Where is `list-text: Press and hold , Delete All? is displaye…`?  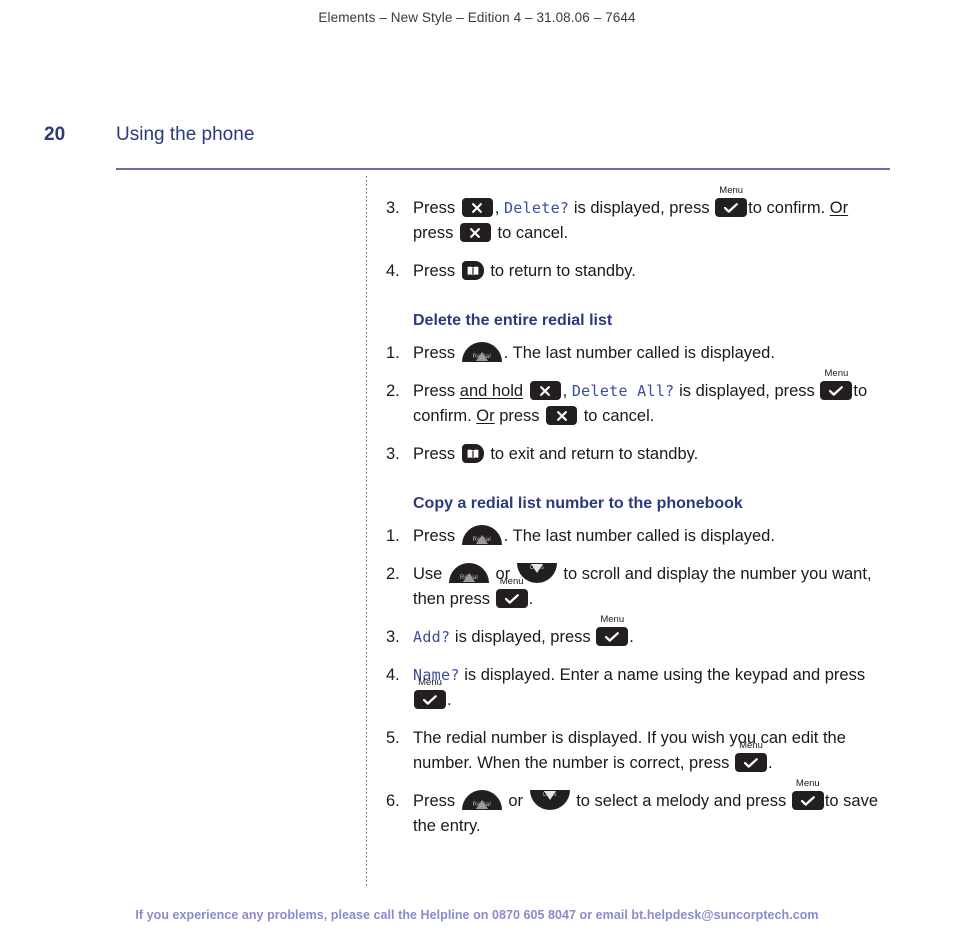 list-text: Press and hold , Delete All? is displaye… is located at coordinates (649, 398).